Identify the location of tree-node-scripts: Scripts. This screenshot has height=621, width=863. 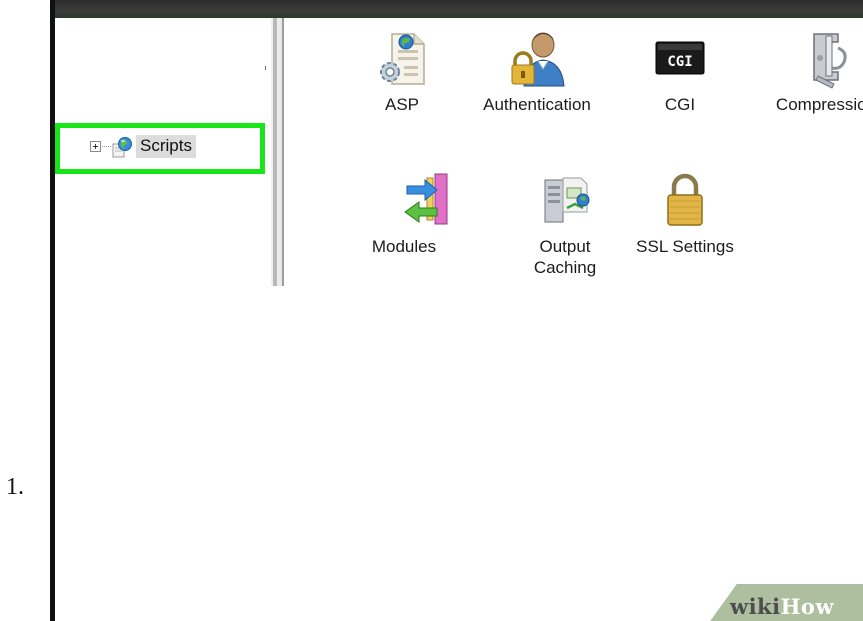
(143, 146).